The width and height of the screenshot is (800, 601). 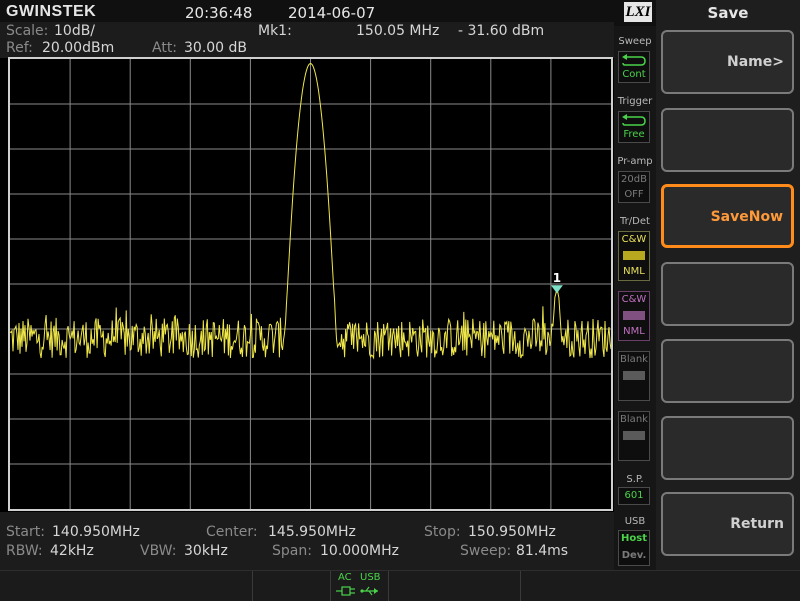 What do you see at coordinates (755, 62) in the screenshot?
I see `softkey-name-label: Name>` at bounding box center [755, 62].